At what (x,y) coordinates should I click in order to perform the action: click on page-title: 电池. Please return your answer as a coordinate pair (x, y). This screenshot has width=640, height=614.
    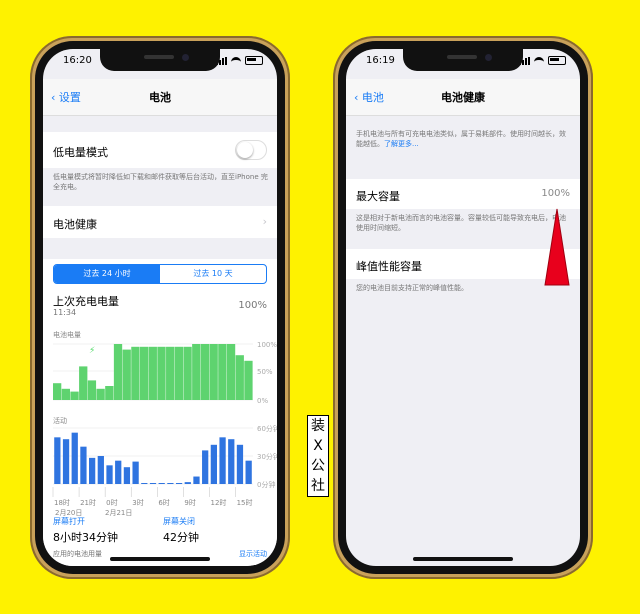
    Looking at the image, I should click on (160, 97).